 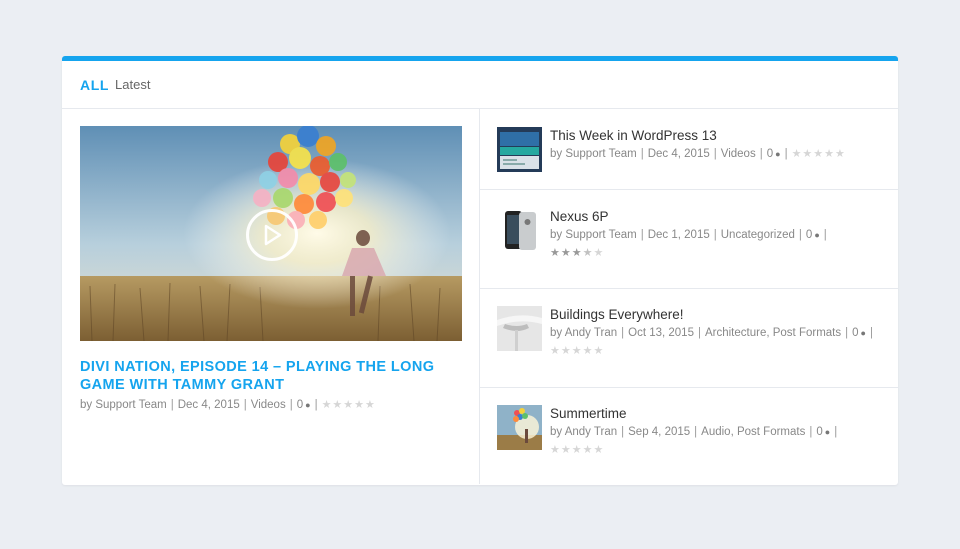 I want to click on post-category: Architecture, Post Formats, so click(x=773, y=333).